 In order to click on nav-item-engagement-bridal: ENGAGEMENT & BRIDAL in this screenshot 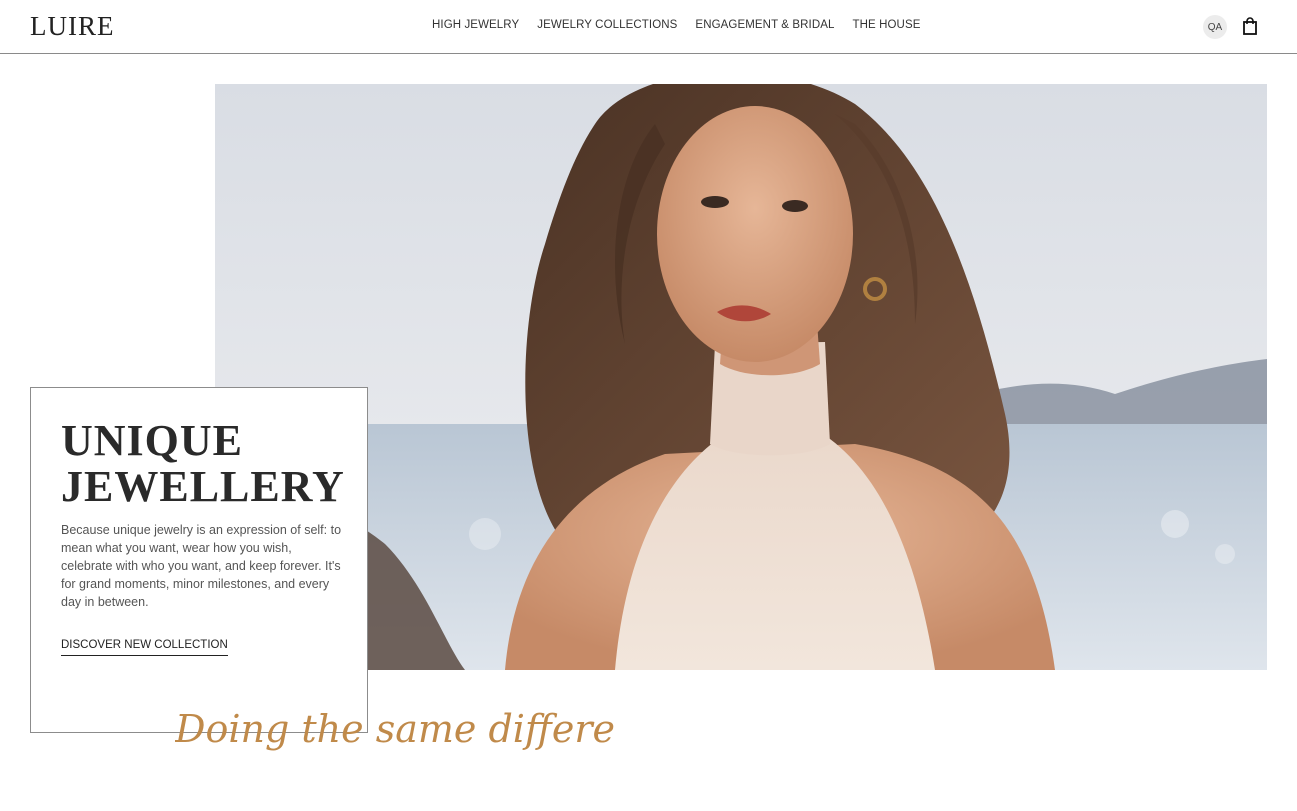, I will do `click(764, 25)`.